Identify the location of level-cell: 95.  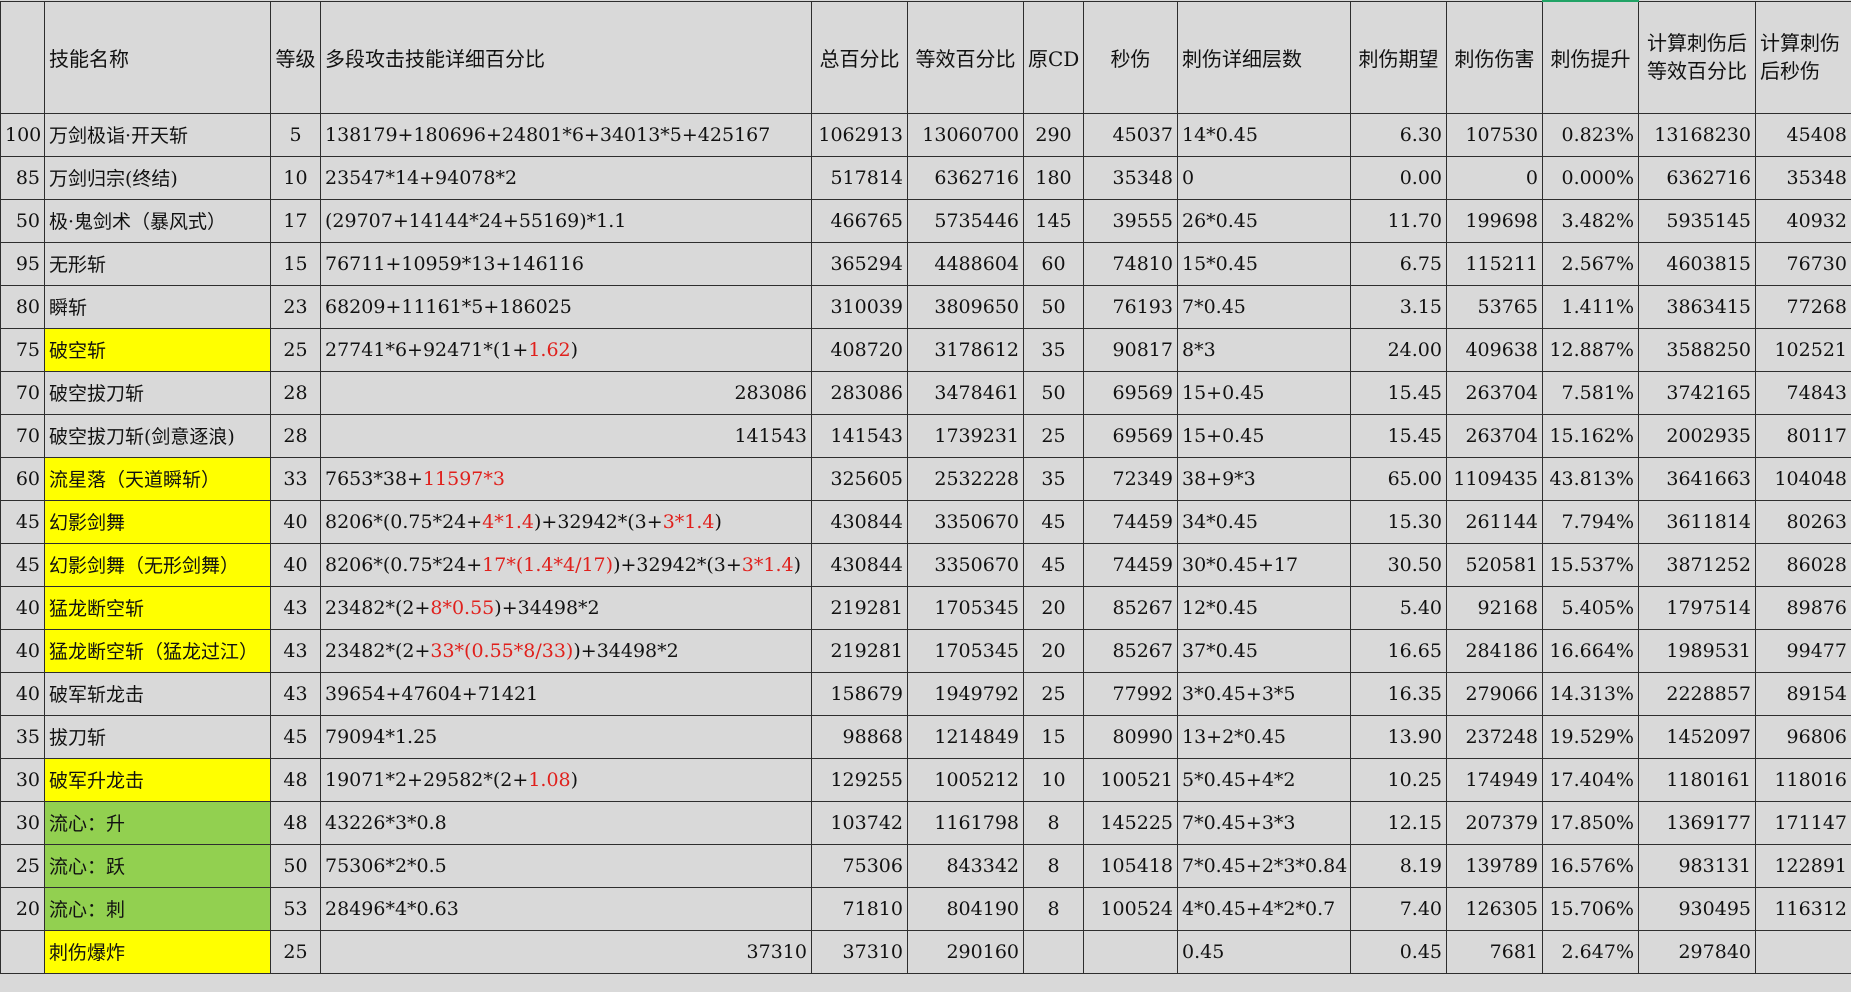
(22, 263).